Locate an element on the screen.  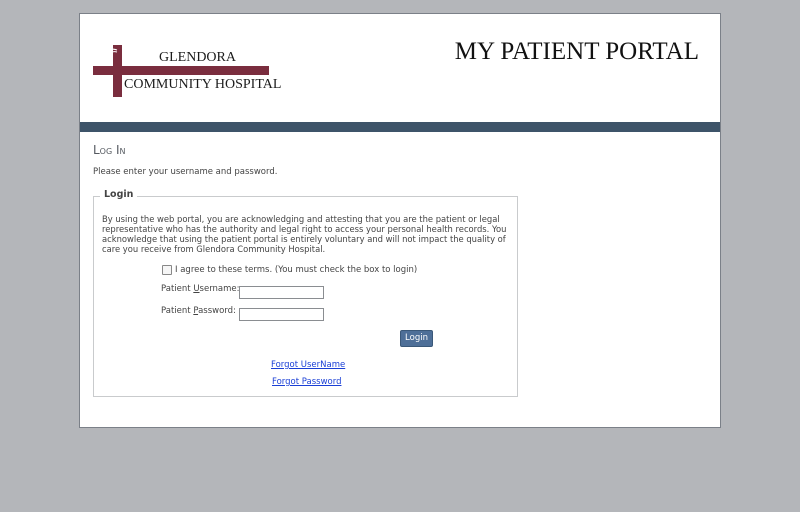
header-divider-band is located at coordinates (400, 127).